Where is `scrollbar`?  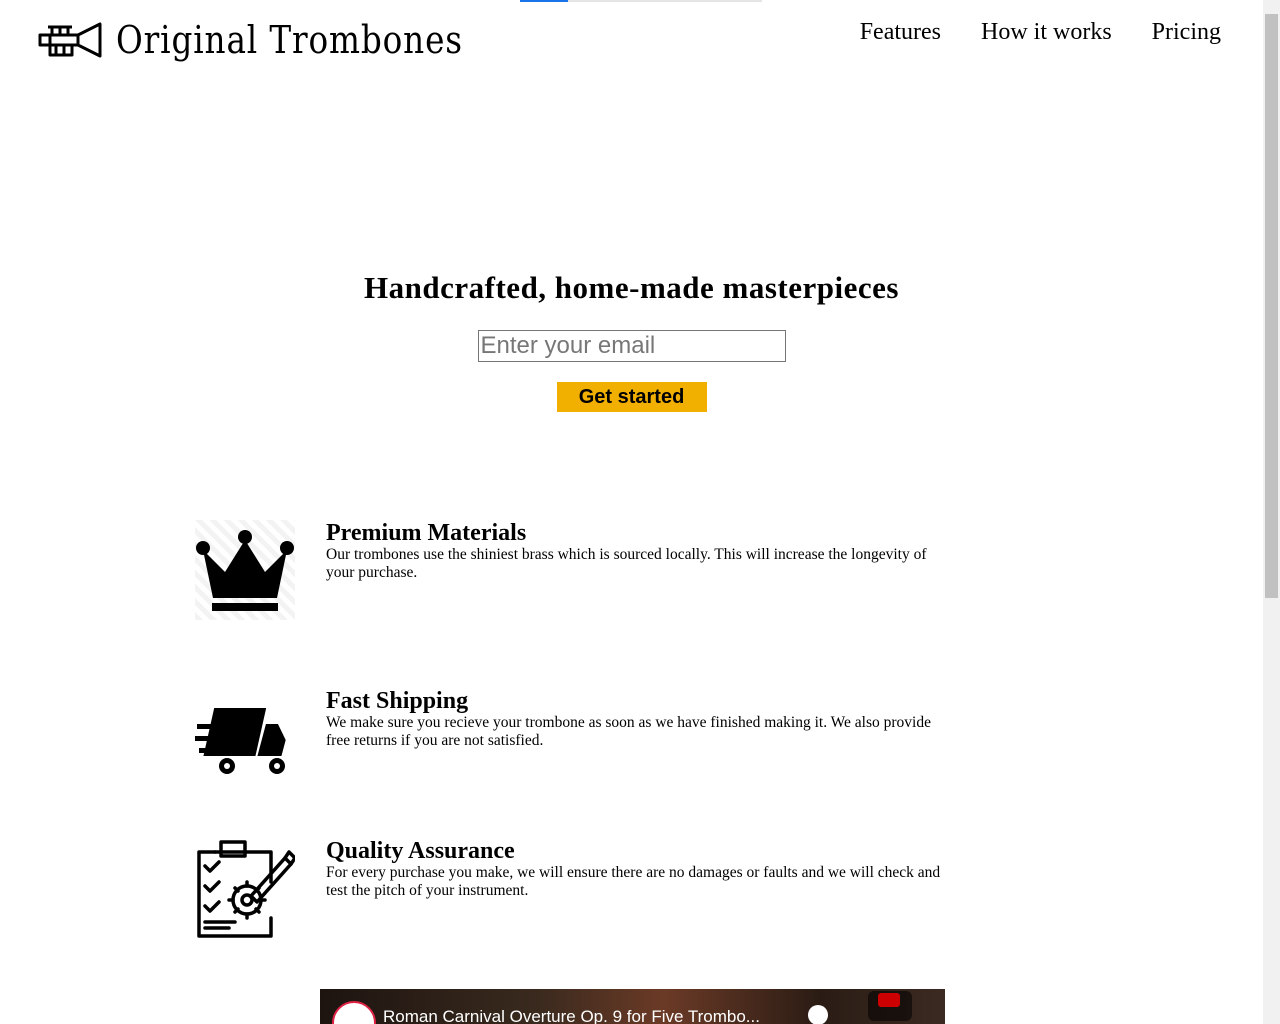
scrollbar is located at coordinates (1271, 512).